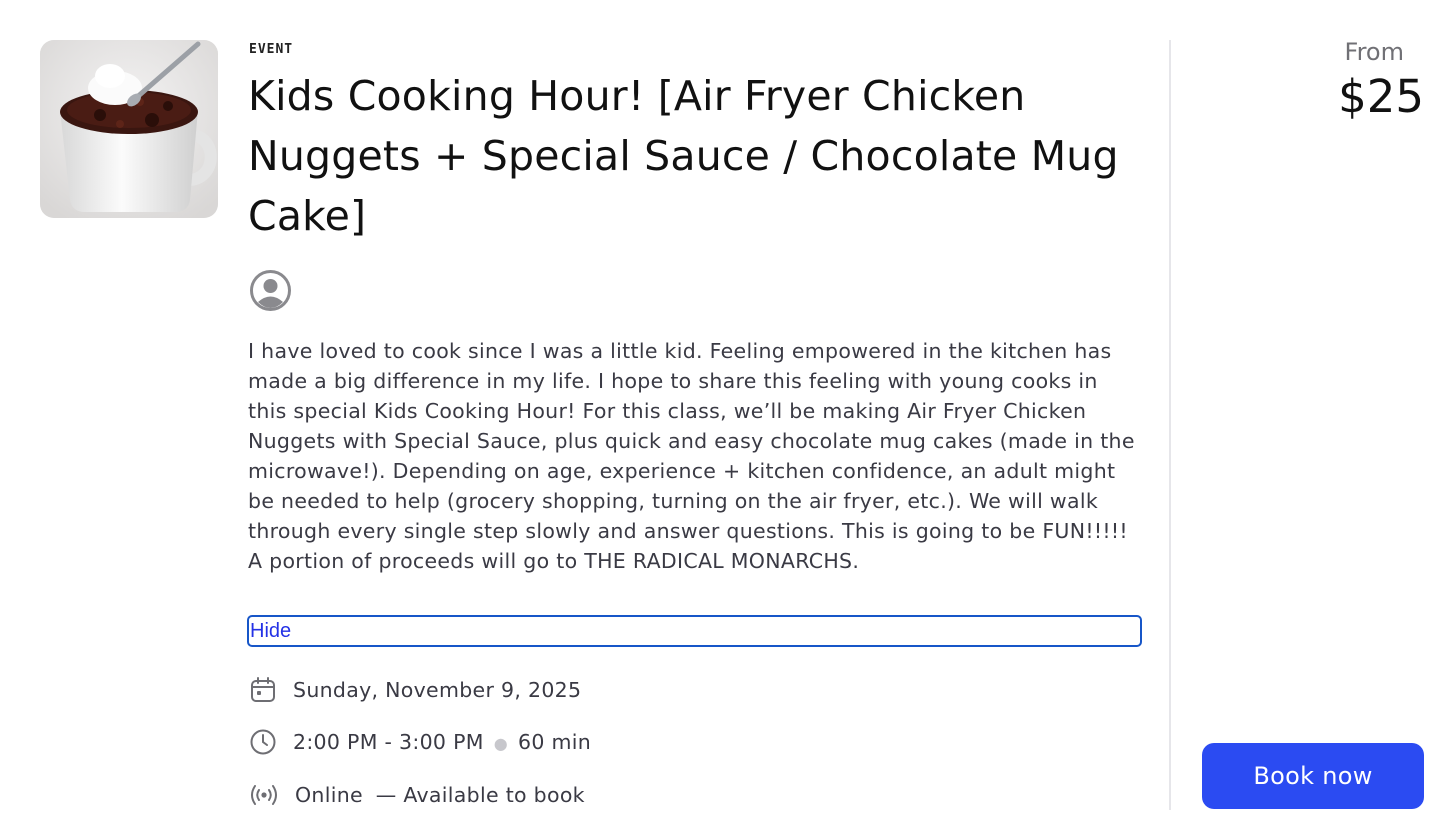 This screenshot has width=1456, height=838. Describe the element at coordinates (263, 689) in the screenshot. I see `calendar-icon` at that location.